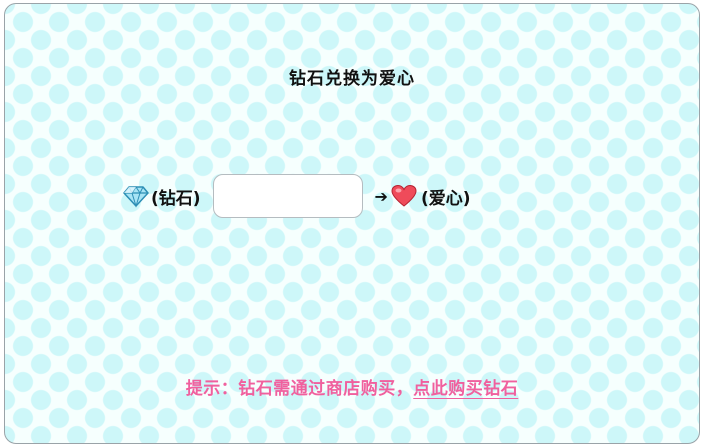  I want to click on exchange-row: (钻石) ➔ (爱心), so click(297, 196).